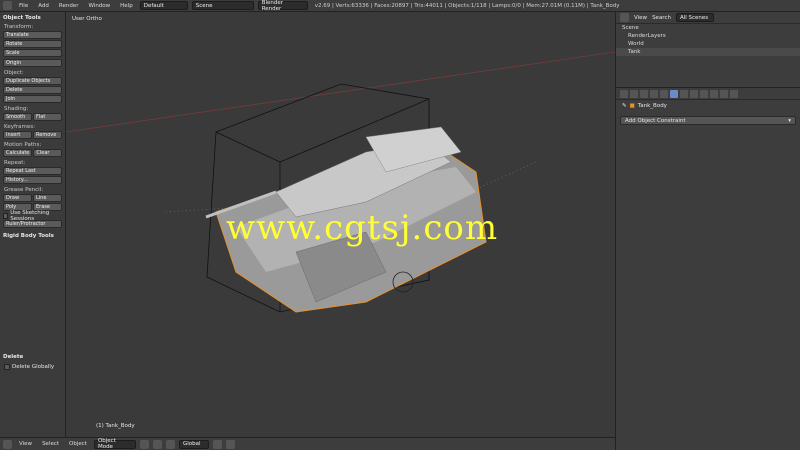  Describe the element at coordinates (144, 444) in the screenshot. I see `shading-icon` at that location.